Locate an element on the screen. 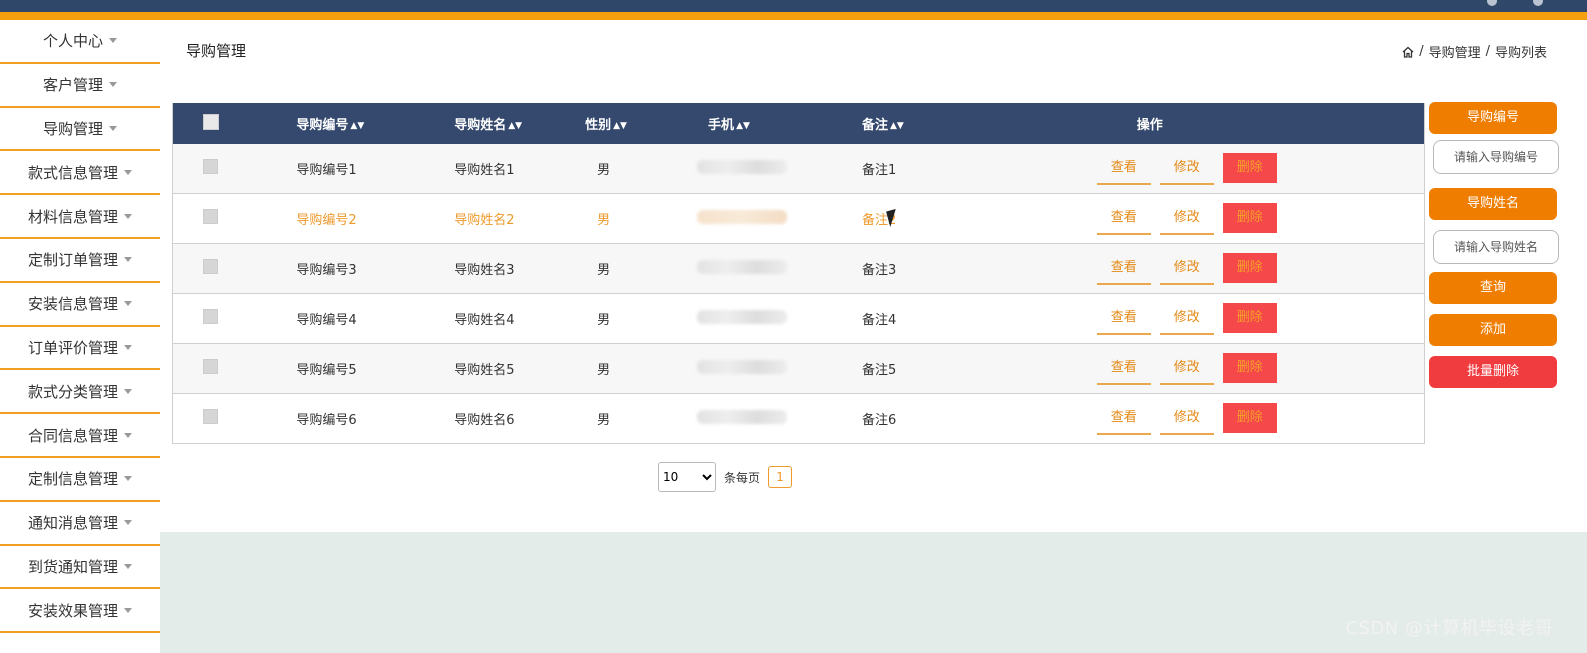  breadcrumb-item-guide-list: 导购列表 is located at coordinates (1520, 53).